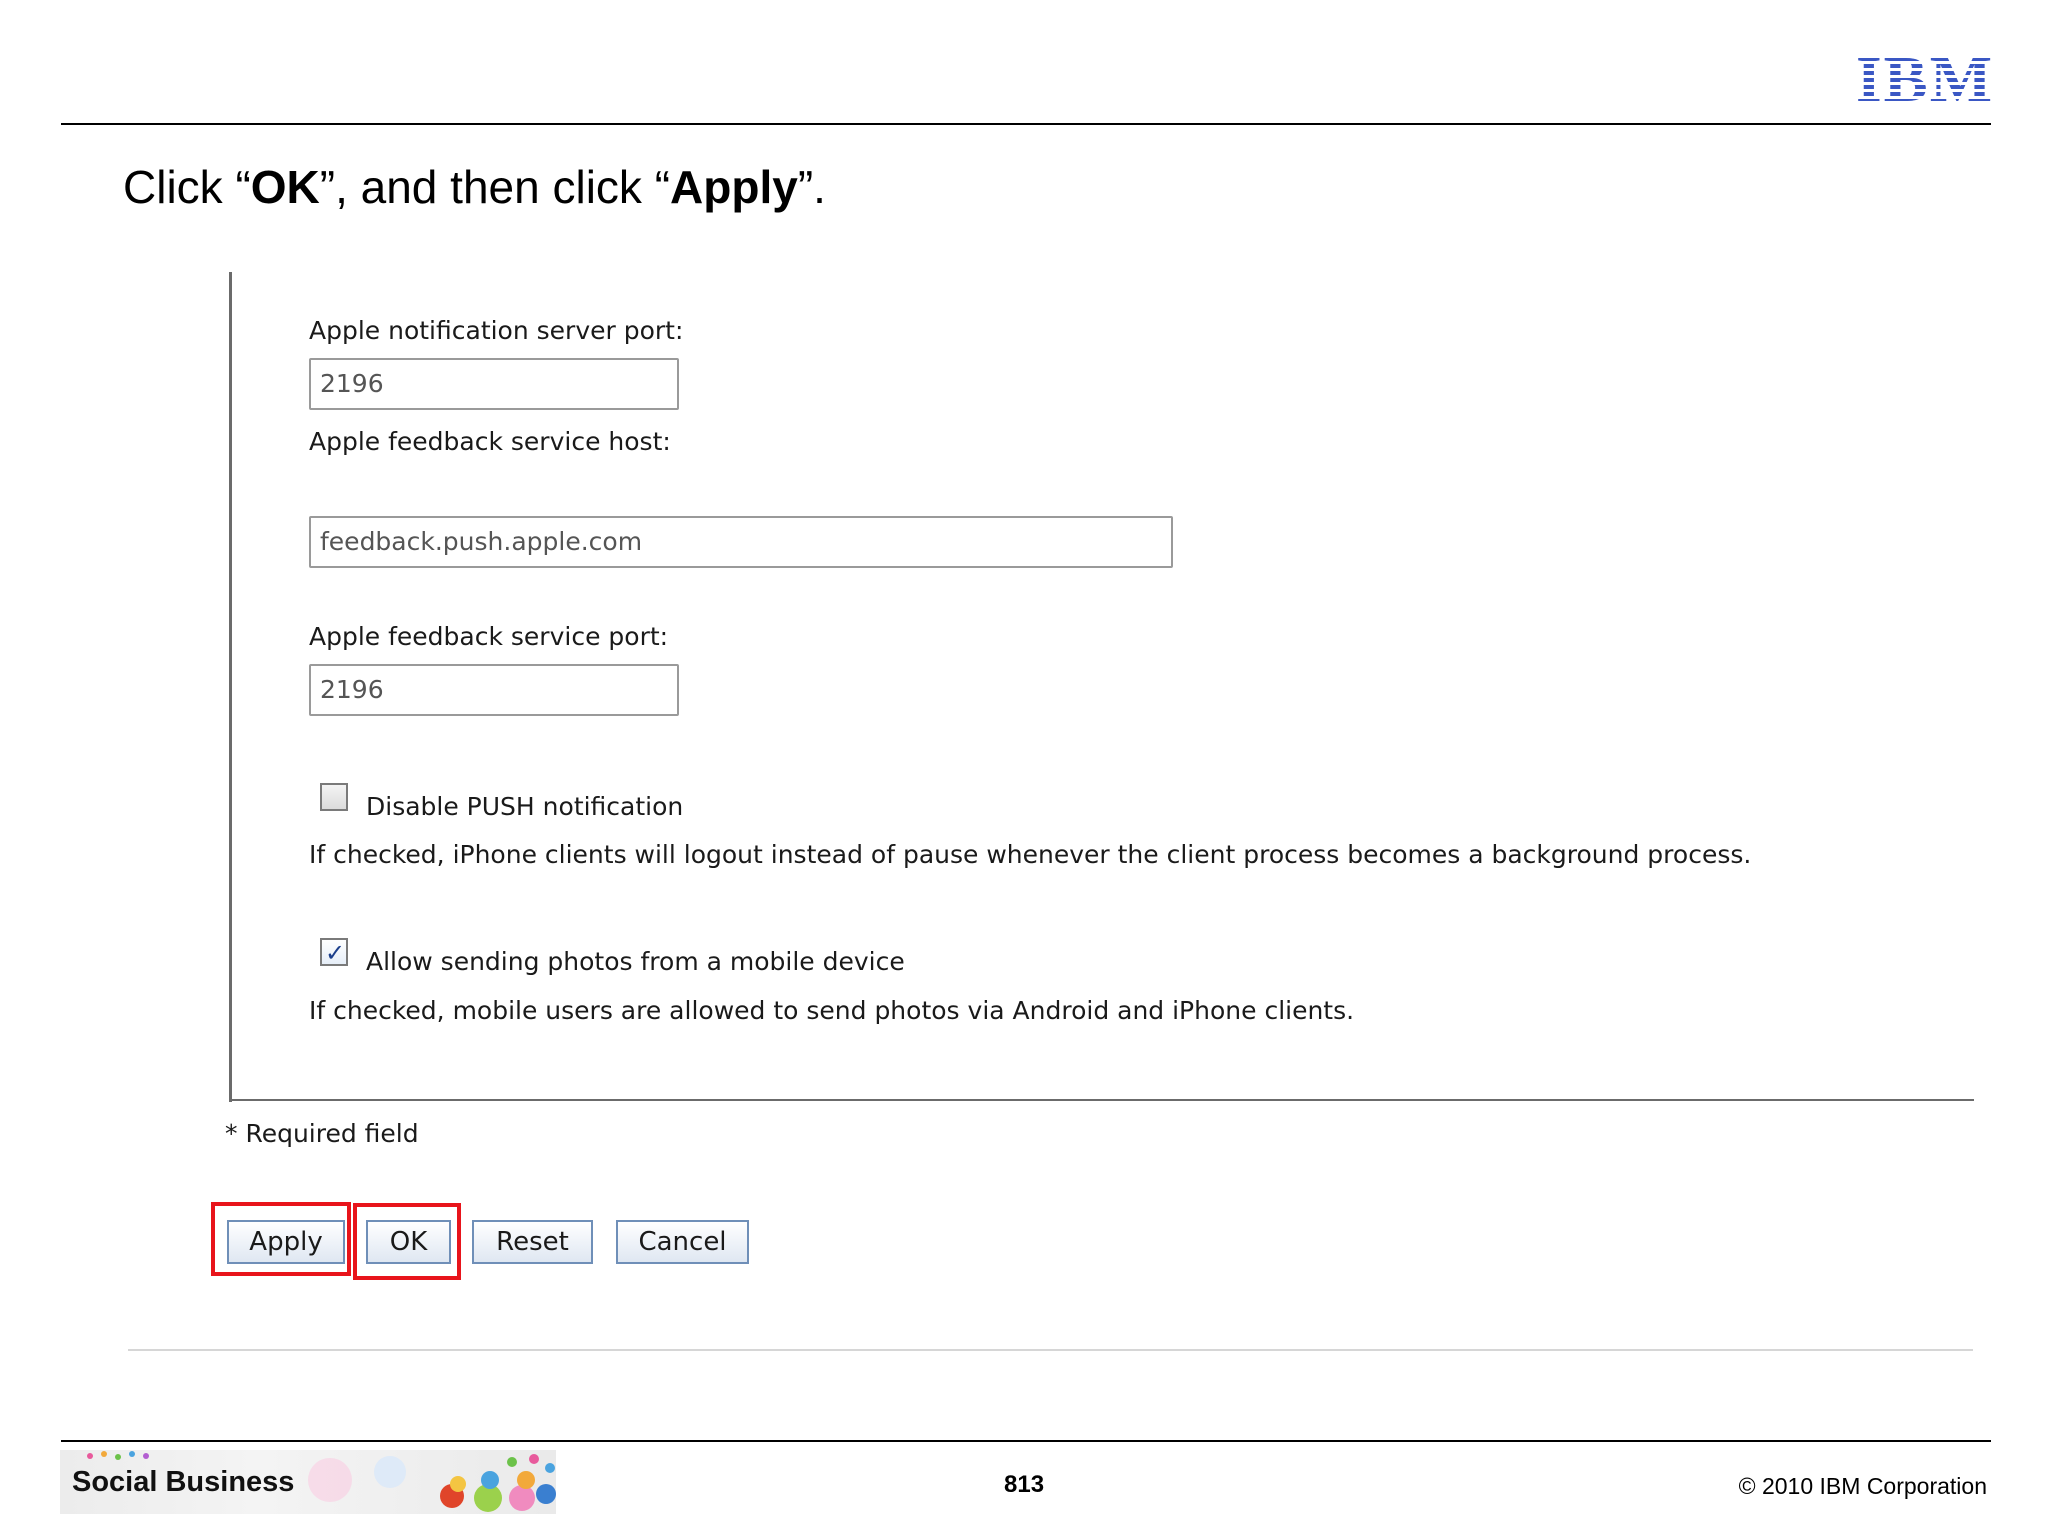 Image resolution: width=2048 pixels, height=1536 pixels. What do you see at coordinates (532, 1242) in the screenshot?
I see `reset-button: Reset` at bounding box center [532, 1242].